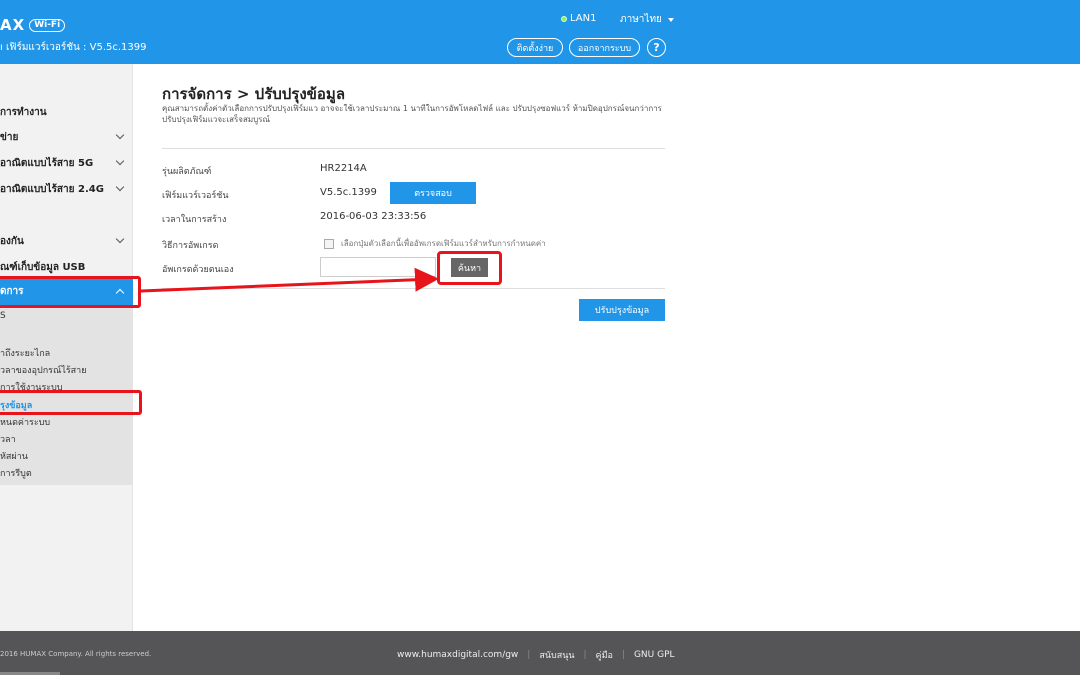 This screenshot has height=675, width=1080. What do you see at coordinates (654, 655) in the screenshot?
I see `footer-link-gpl: GNU GPL` at bounding box center [654, 655].